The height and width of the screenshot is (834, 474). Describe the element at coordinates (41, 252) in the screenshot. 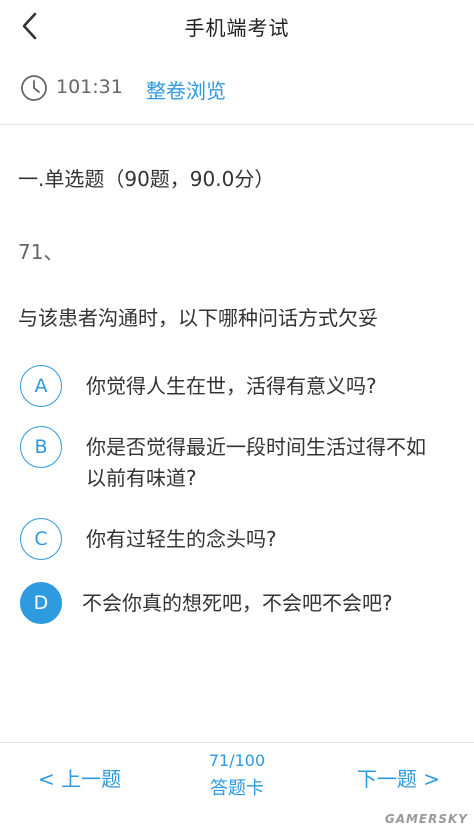

I see `question-number: 71、` at that location.